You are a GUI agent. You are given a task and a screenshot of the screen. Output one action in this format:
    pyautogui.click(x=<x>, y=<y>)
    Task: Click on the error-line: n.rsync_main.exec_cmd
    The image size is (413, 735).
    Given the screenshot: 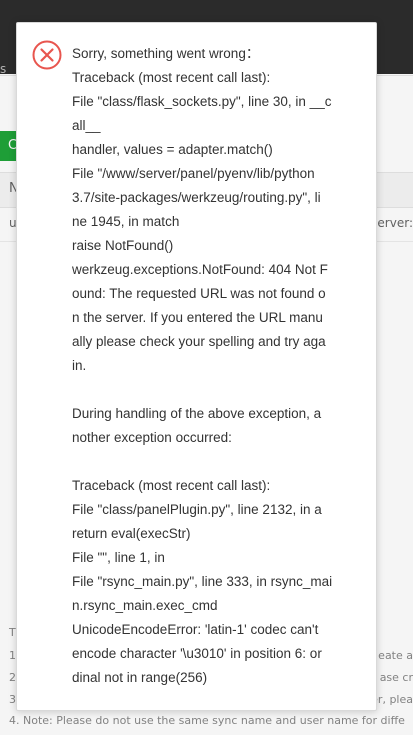 What is the action you would take?
    pyautogui.click(x=145, y=605)
    